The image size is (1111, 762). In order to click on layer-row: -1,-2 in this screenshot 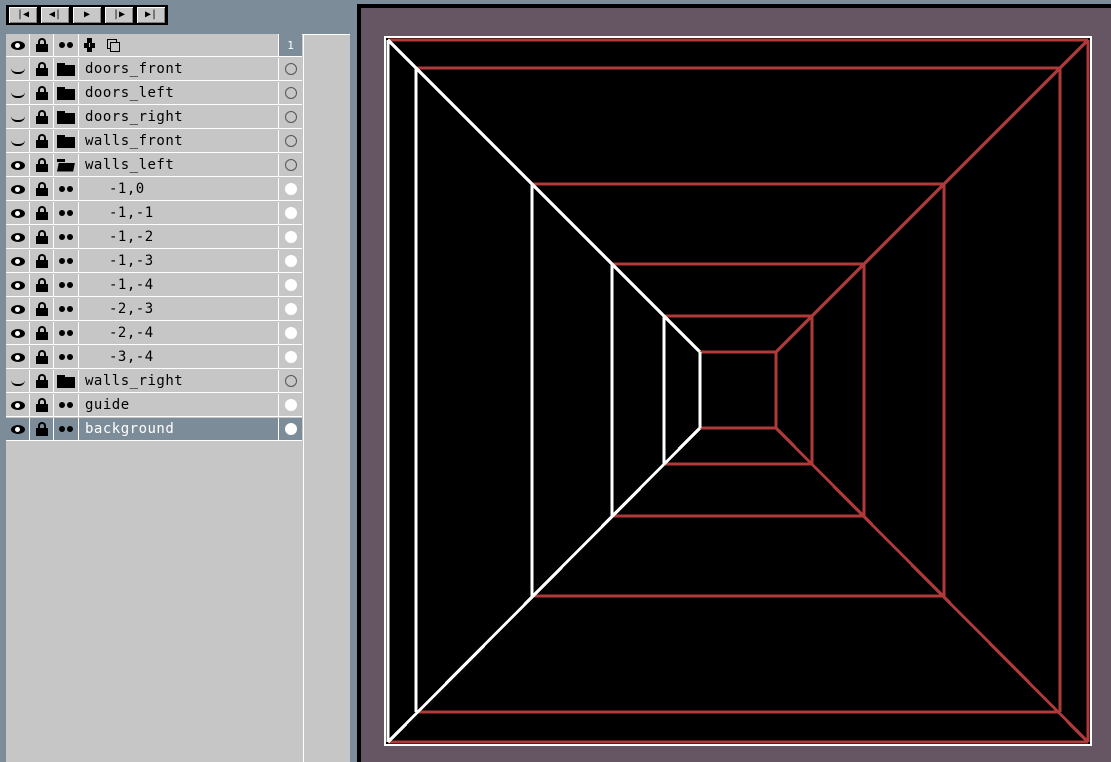, I will do `click(155, 237)`.